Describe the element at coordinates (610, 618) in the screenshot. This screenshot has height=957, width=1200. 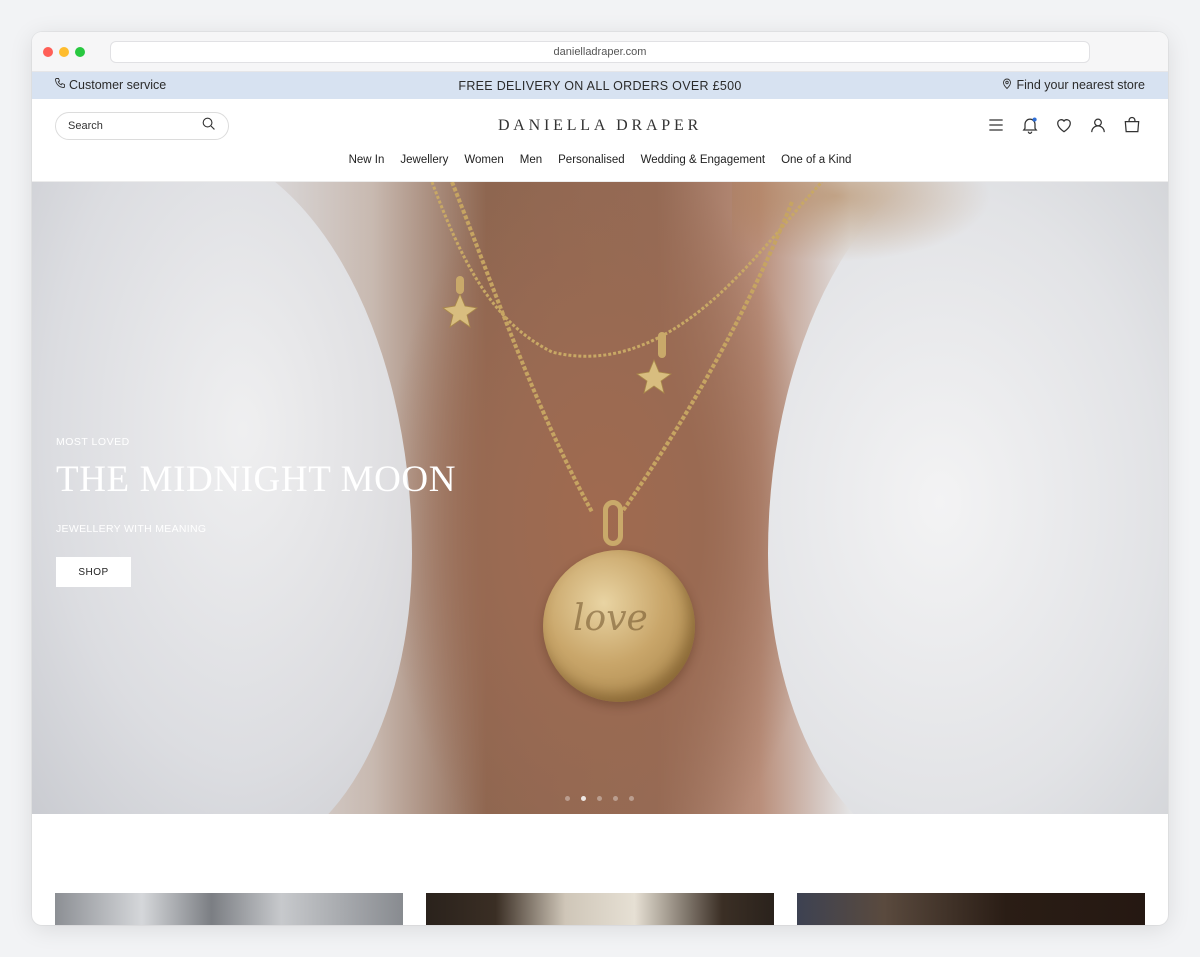
I see `pendant-engraving: love` at that location.